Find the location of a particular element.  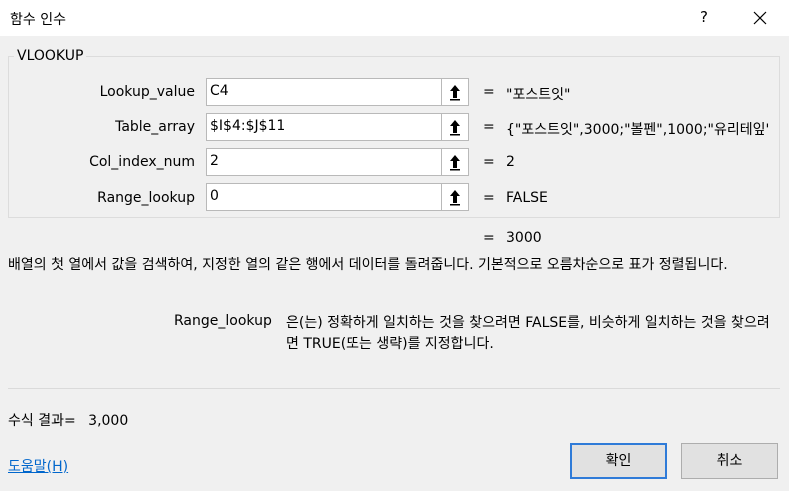

formula-result-label: 수식 결과= is located at coordinates (42, 421).